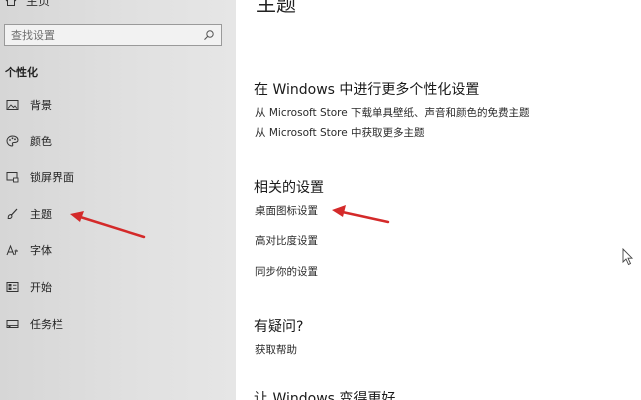 The image size is (641, 400). I want to click on sidebar-item-label: 主题, so click(41, 214).